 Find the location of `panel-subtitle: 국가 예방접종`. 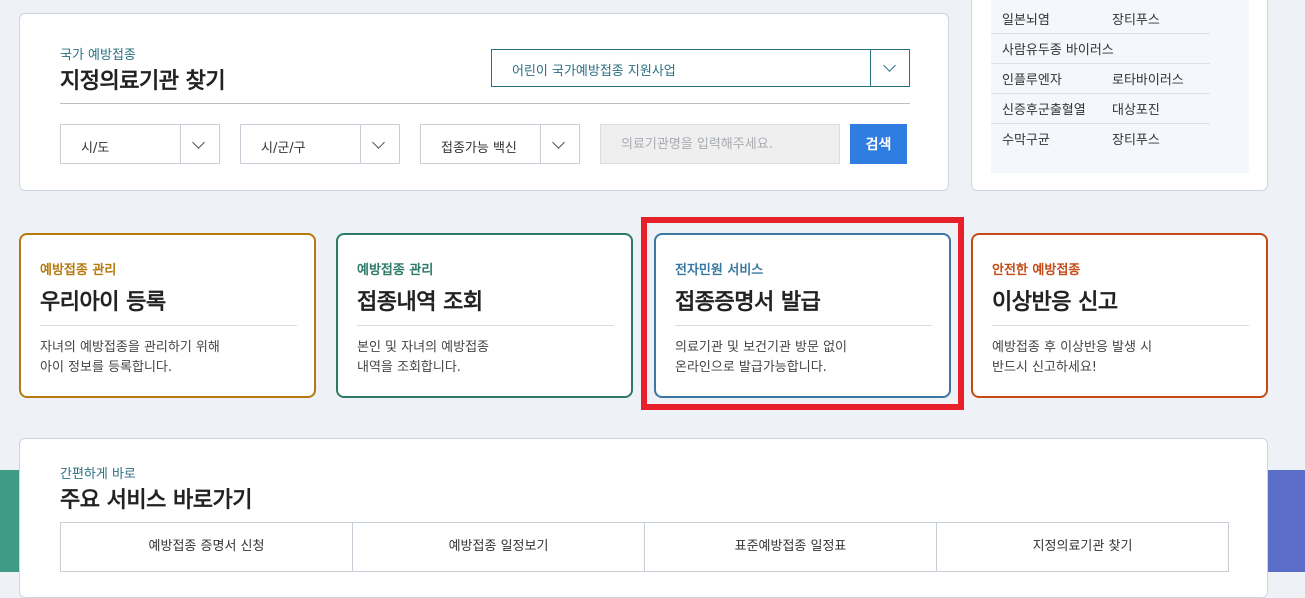

panel-subtitle: 국가 예방접종 is located at coordinates (98, 55).